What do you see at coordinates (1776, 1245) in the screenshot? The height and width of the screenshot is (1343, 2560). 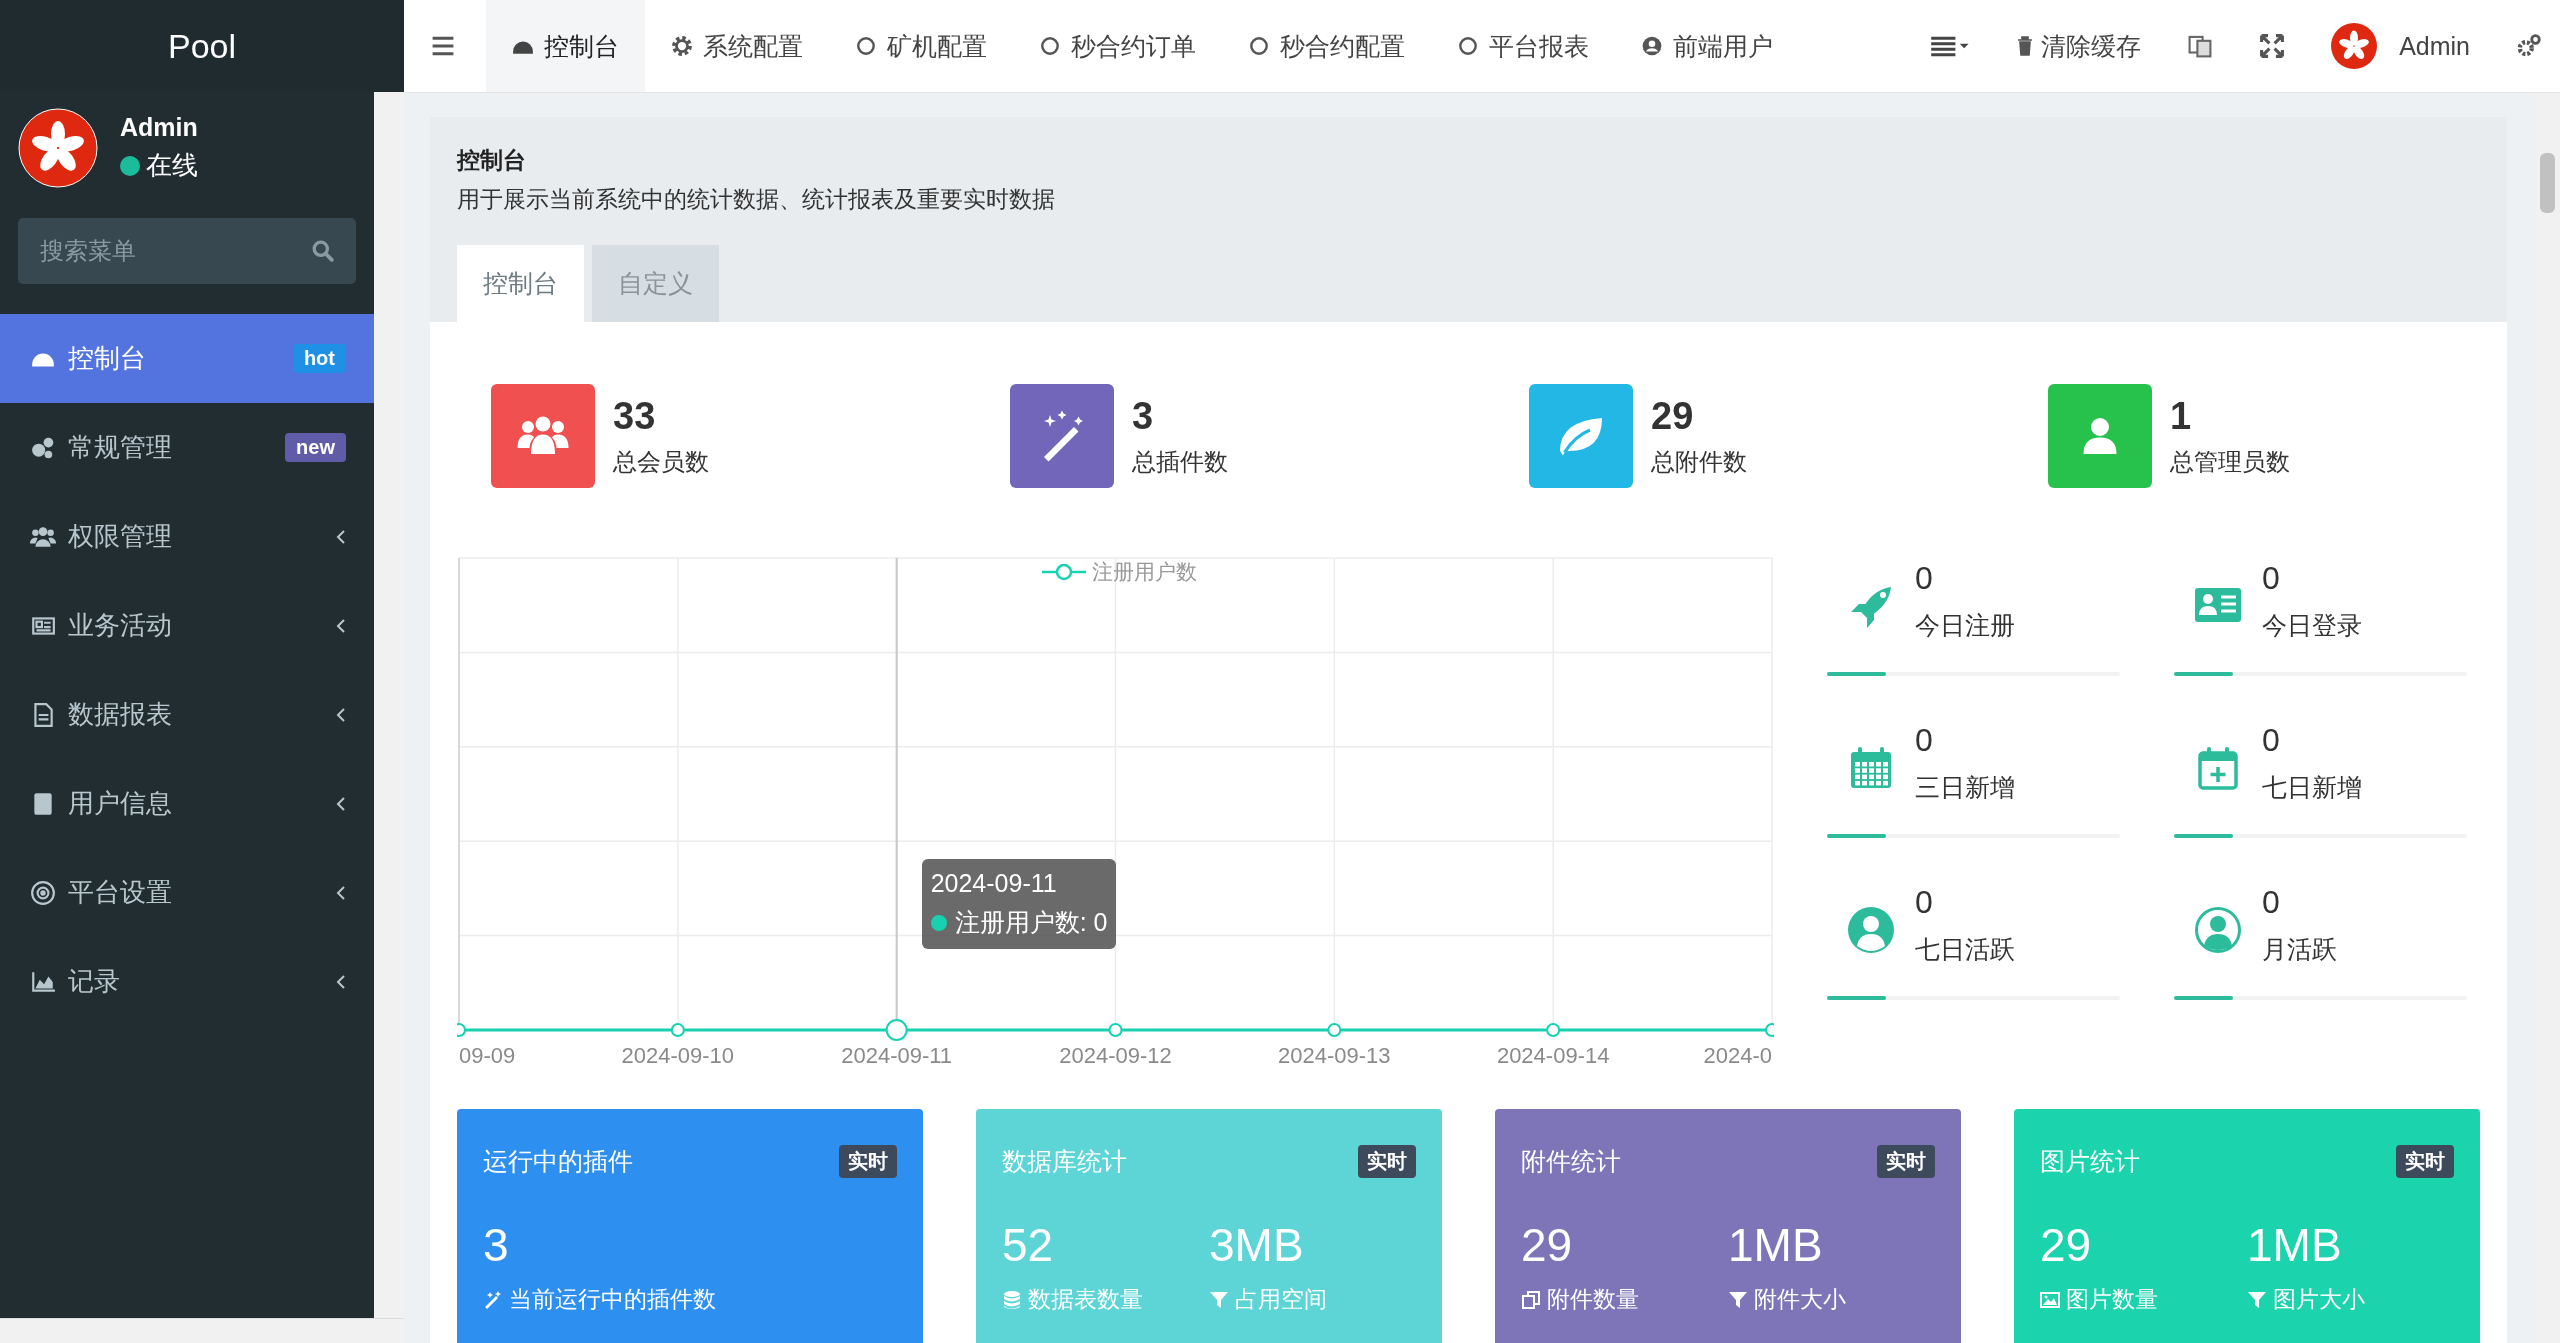 I see `card-value: 1MB` at bounding box center [1776, 1245].